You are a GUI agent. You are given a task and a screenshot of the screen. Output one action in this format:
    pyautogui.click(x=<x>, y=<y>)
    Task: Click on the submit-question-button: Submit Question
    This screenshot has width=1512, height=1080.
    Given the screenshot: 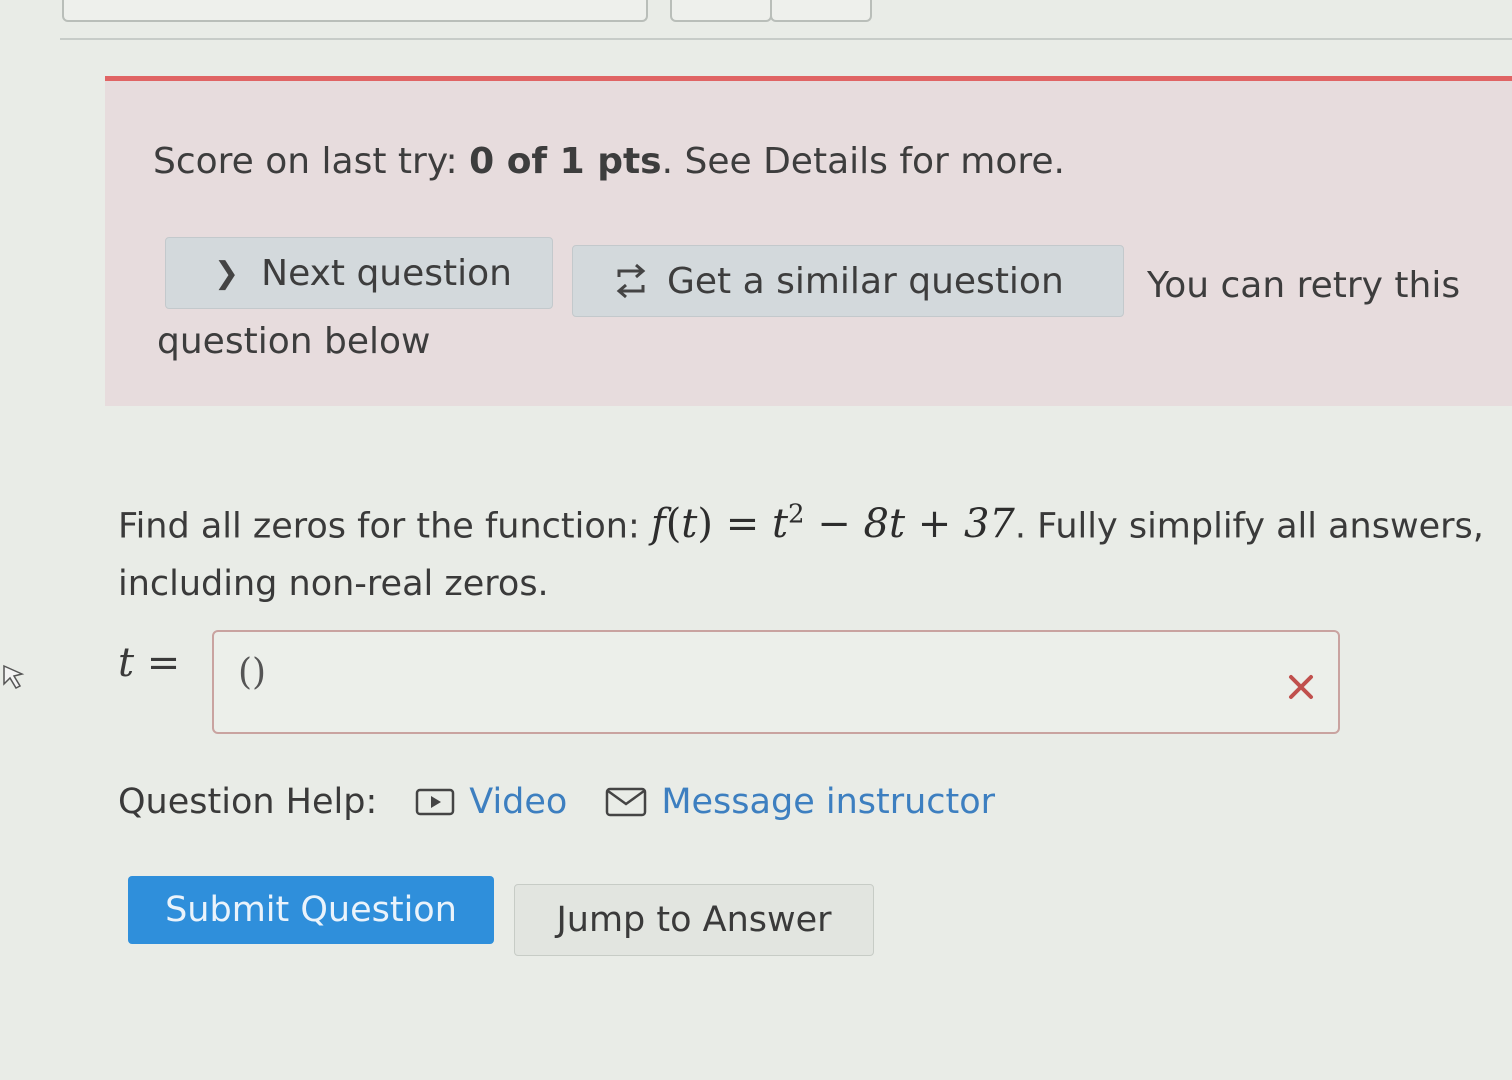 What is the action you would take?
    pyautogui.click(x=311, y=910)
    